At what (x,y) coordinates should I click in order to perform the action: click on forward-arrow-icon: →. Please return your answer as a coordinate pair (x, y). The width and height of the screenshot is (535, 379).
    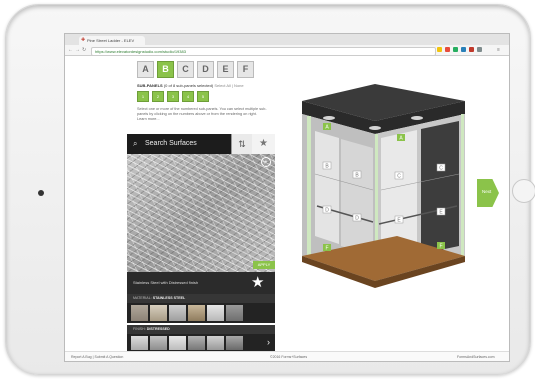
    Looking at the image, I should click on (77, 50).